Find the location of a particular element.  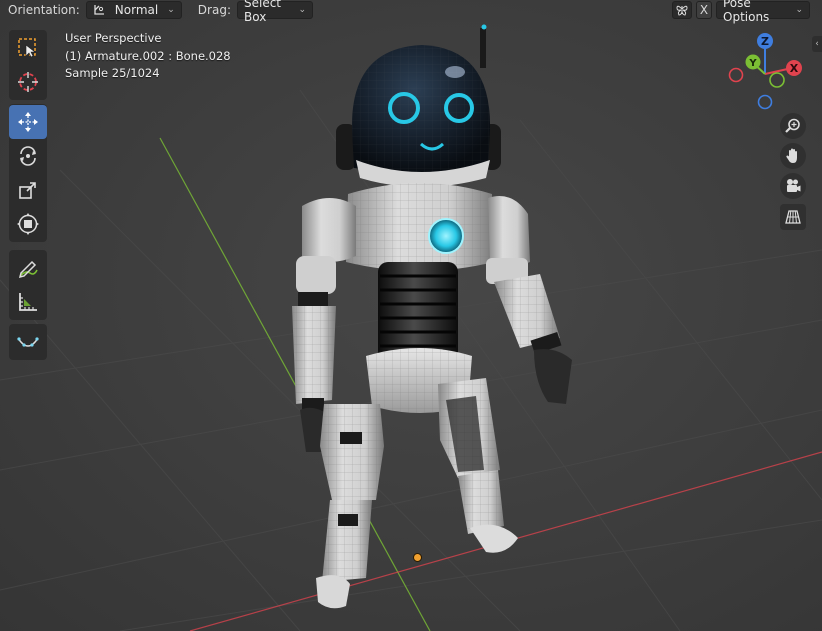

toolbar-group-annotate is located at coordinates (28, 285).